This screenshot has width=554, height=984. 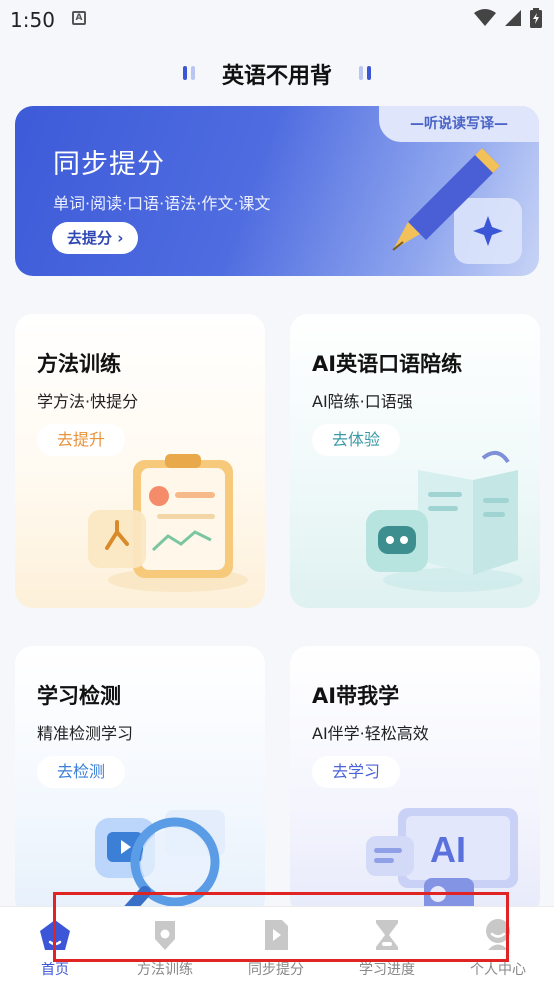 What do you see at coordinates (85, 733) in the screenshot?
I see `card-subtitle: 精准检测学习` at bounding box center [85, 733].